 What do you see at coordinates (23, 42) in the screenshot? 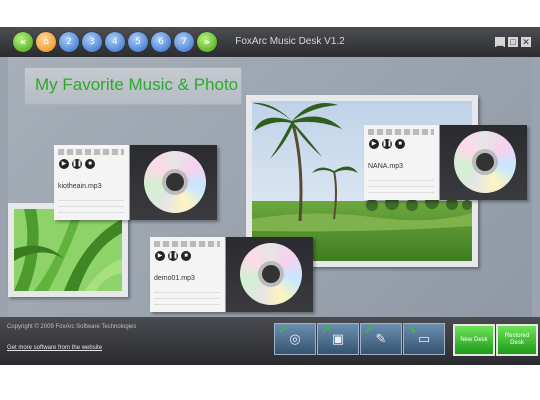
I see `prev-desk-button: «` at bounding box center [23, 42].